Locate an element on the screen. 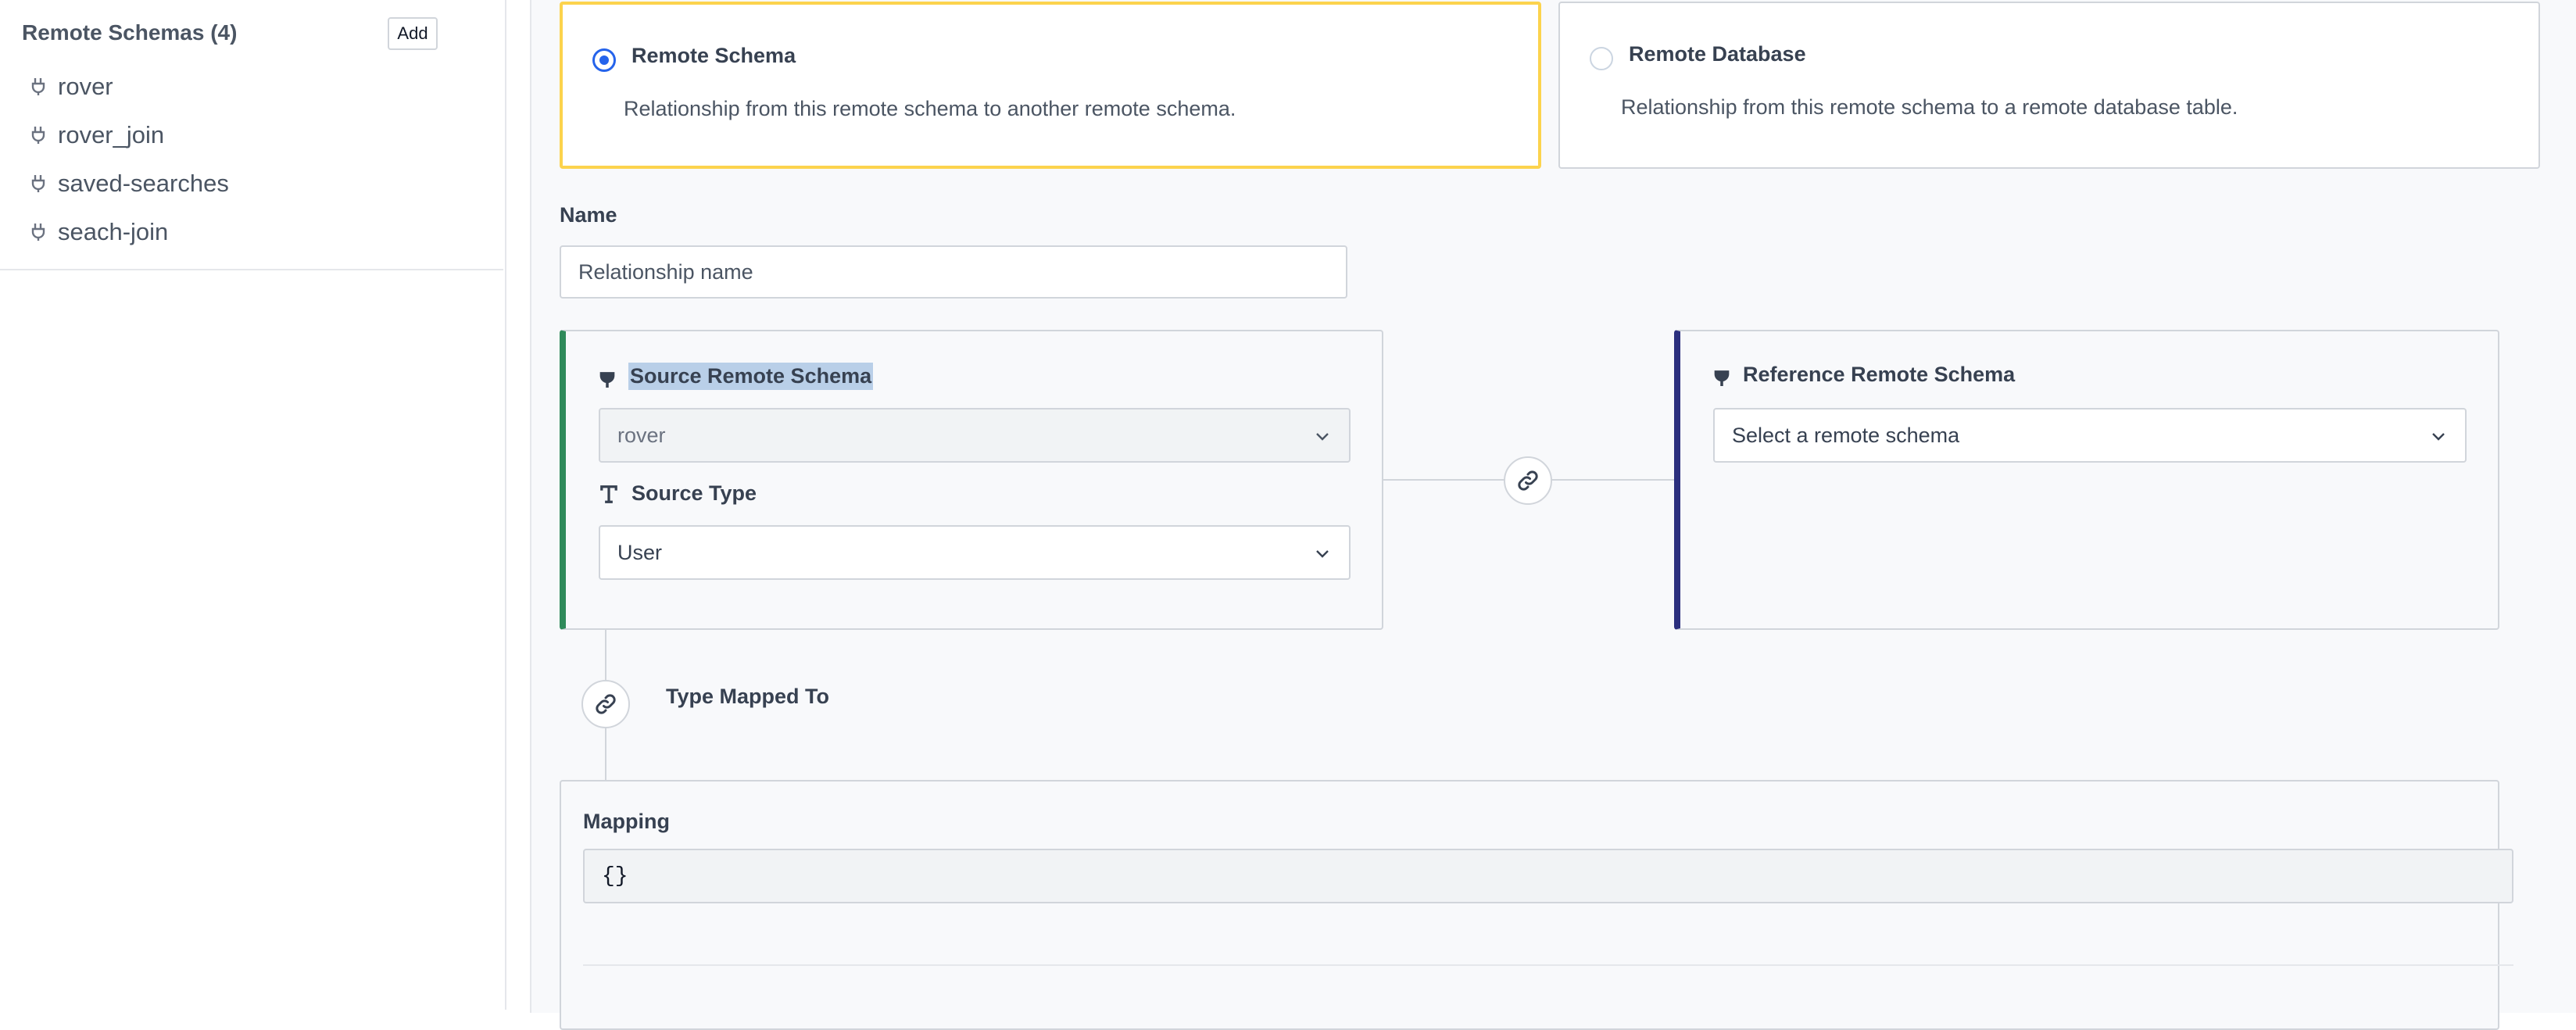 This screenshot has width=2576, height=1030. sidebar-divider is located at coordinates (251, 269).